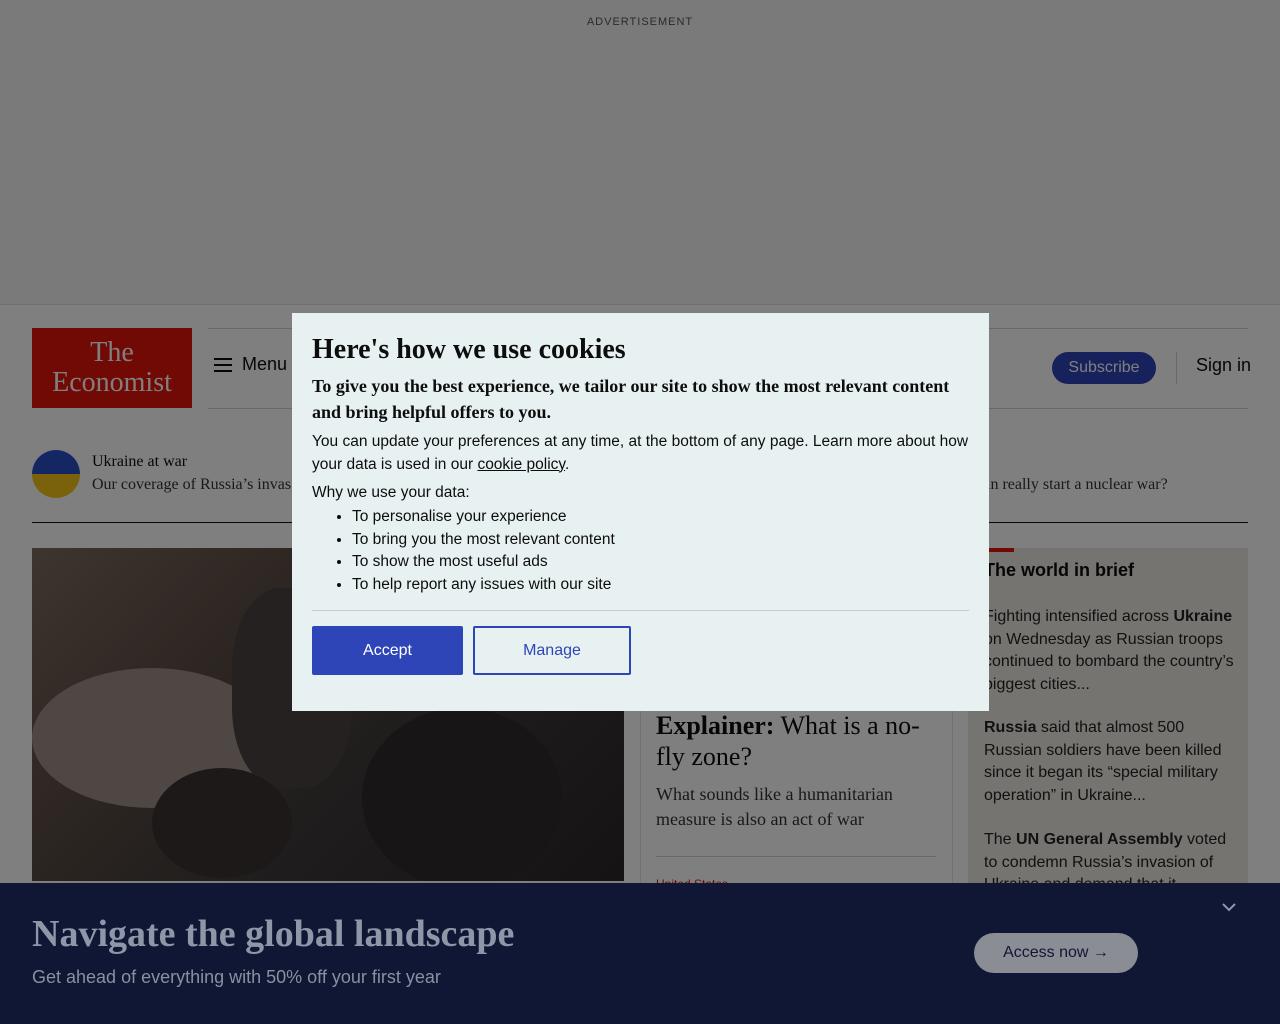 This screenshot has width=1280, height=1024. I want to click on cookie-reason: To bring you the most relevant content, so click(660, 540).